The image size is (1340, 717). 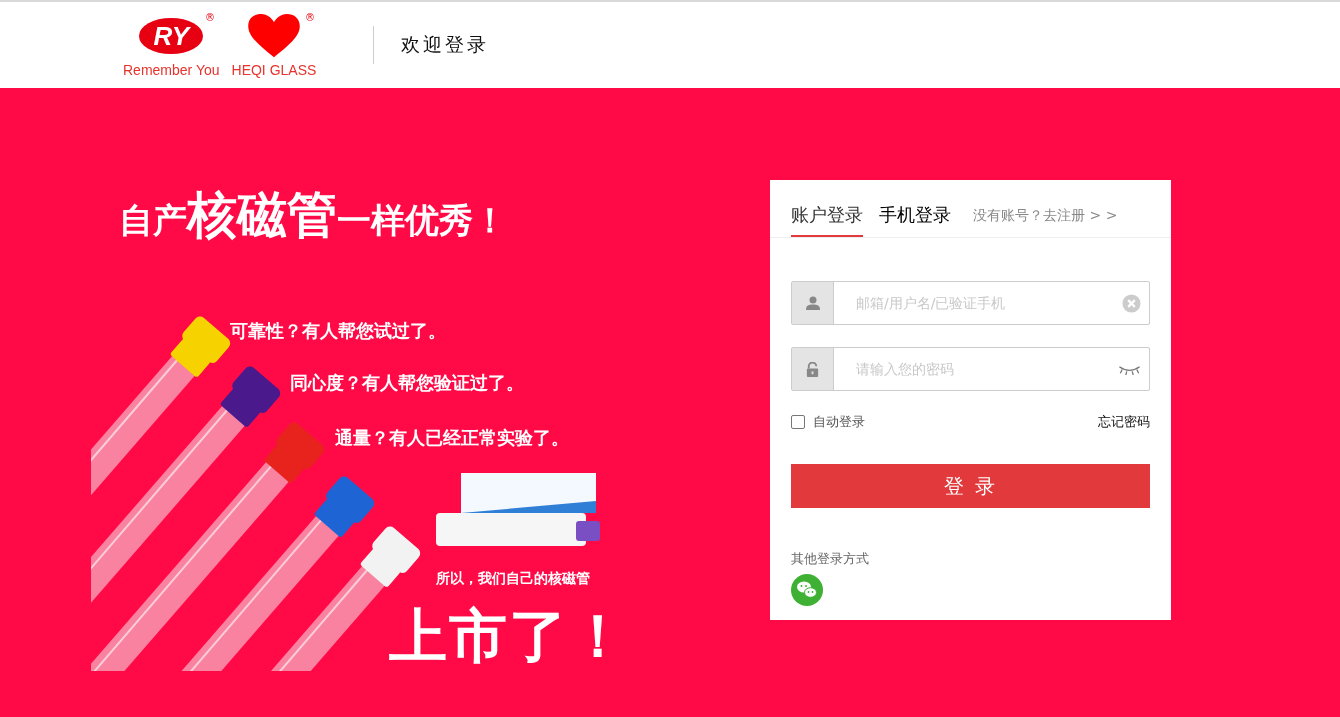 What do you see at coordinates (171, 36) in the screenshot?
I see `logo-mark: RY` at bounding box center [171, 36].